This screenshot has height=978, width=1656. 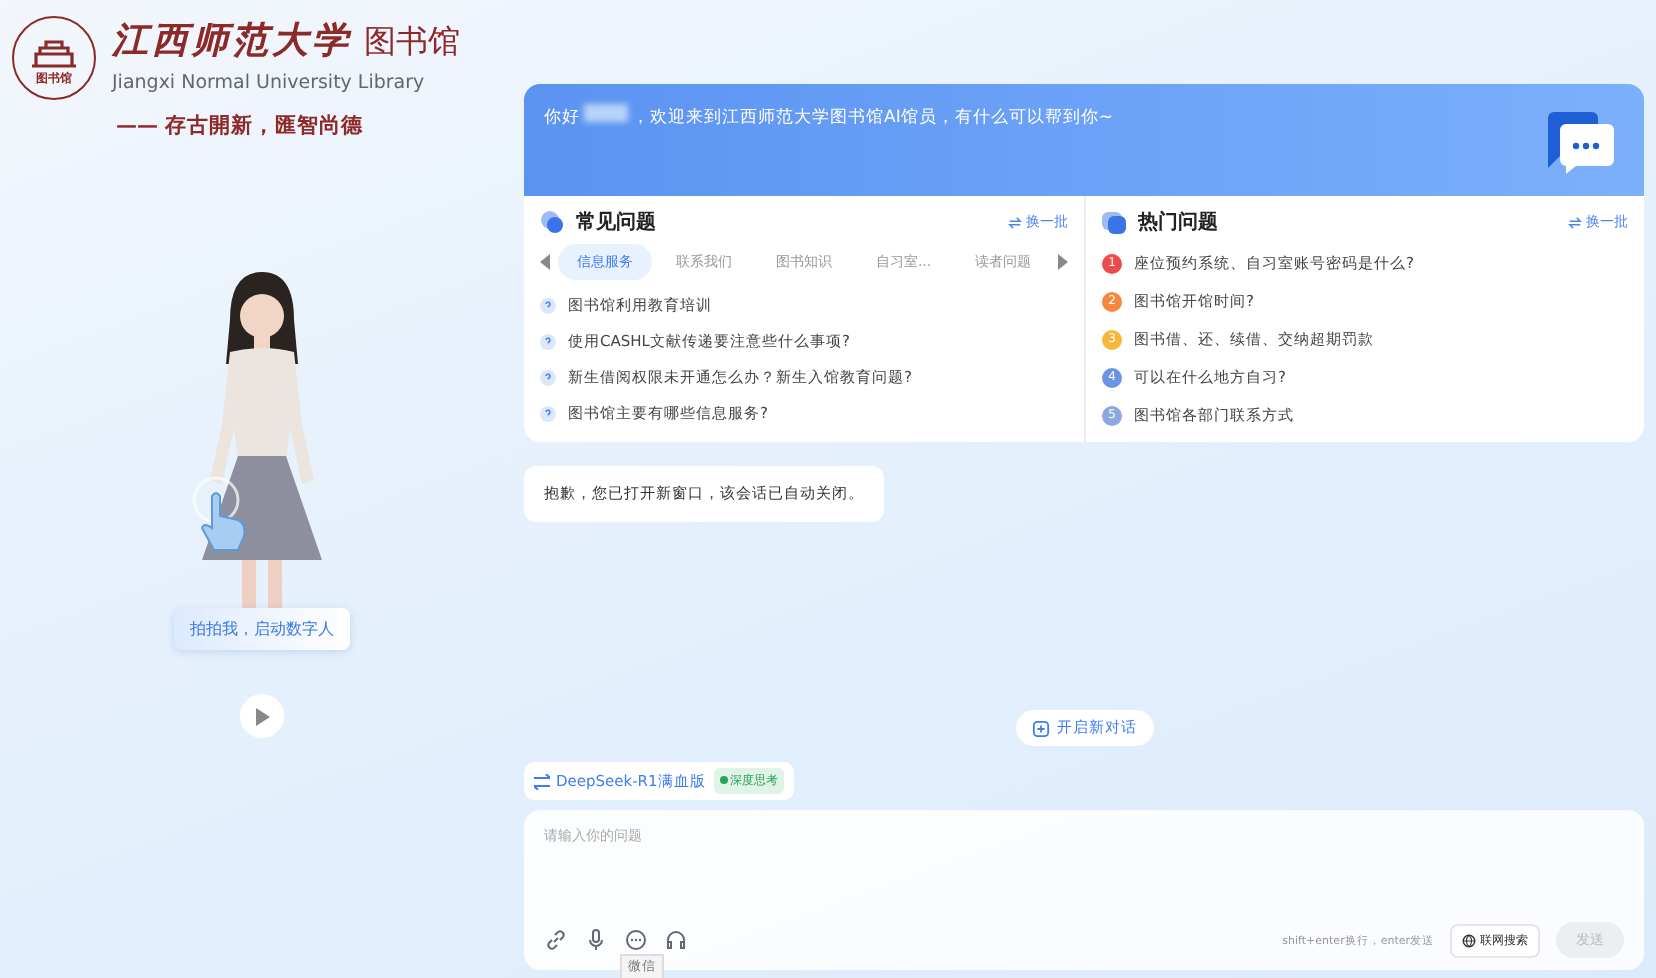 What do you see at coordinates (412, 43) in the screenshot?
I see `library-title: 图书馆` at bounding box center [412, 43].